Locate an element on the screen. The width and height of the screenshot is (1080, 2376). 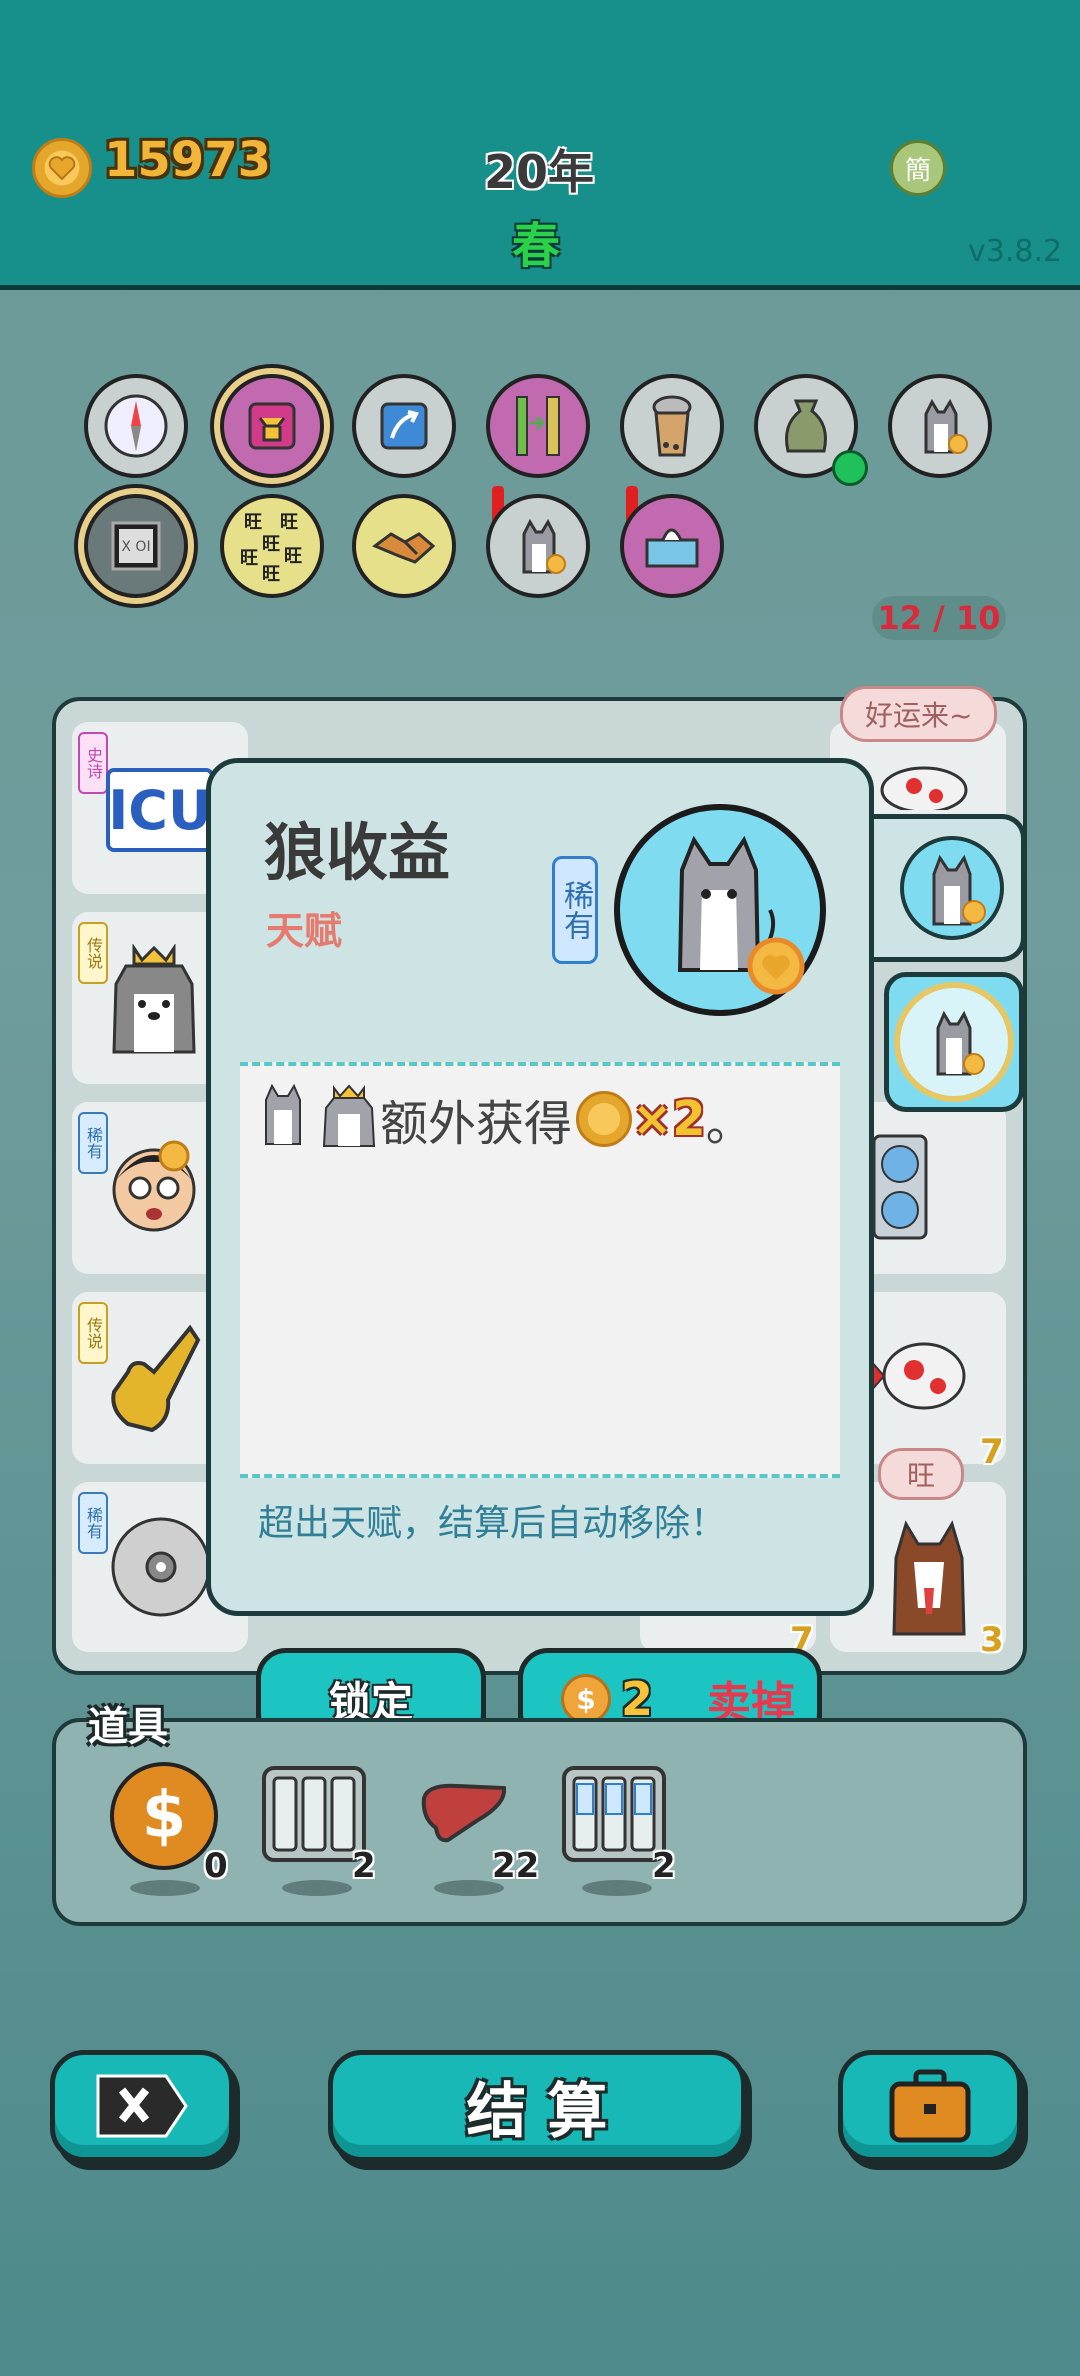
rarity-badge: 稀有 is located at coordinates (575, 910).